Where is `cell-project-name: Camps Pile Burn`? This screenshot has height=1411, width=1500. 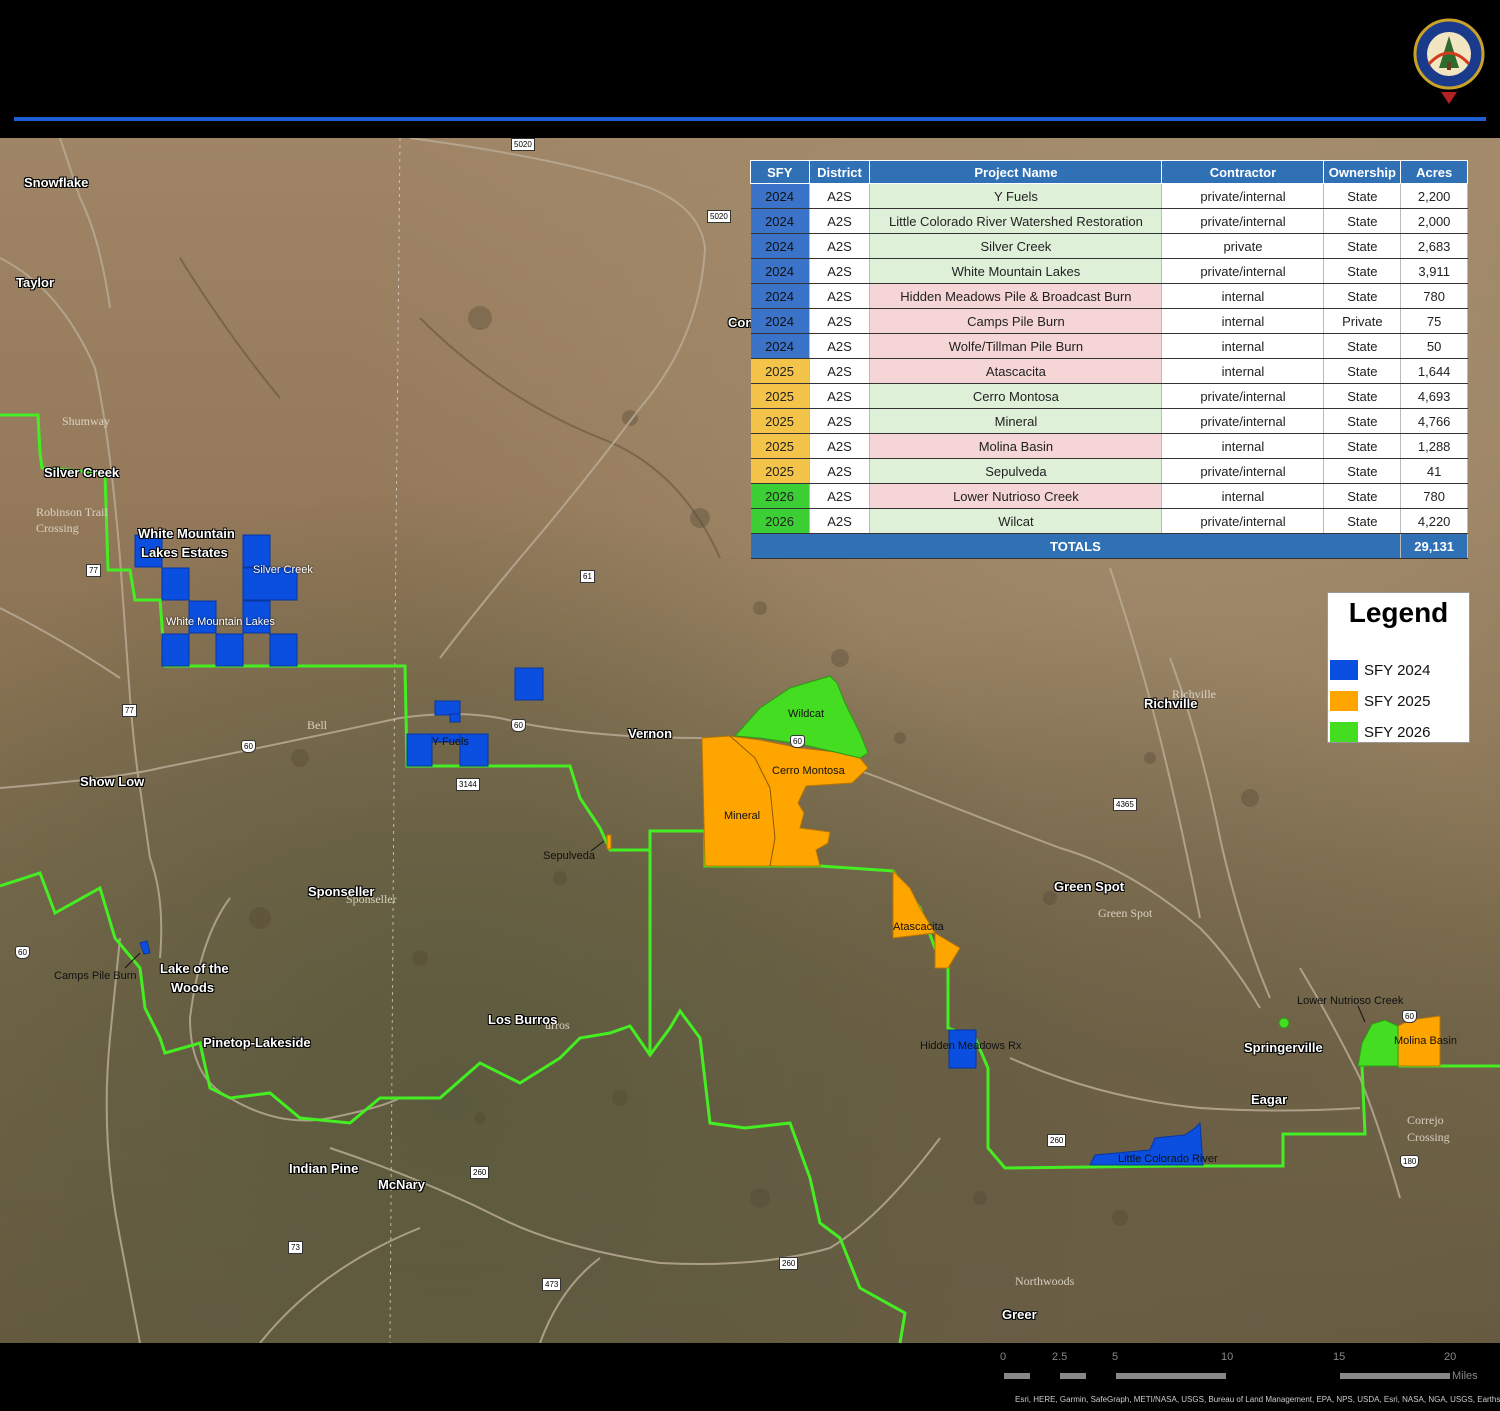
cell-project-name: Camps Pile Burn is located at coordinates (1016, 321).